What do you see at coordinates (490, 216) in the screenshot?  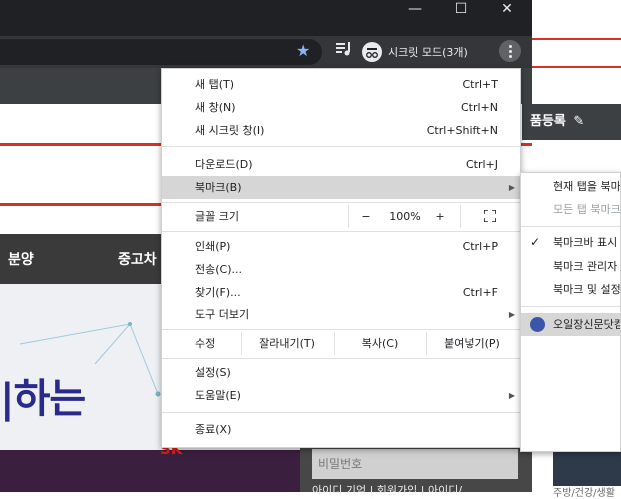 I see `fullscreen-icon` at bounding box center [490, 216].